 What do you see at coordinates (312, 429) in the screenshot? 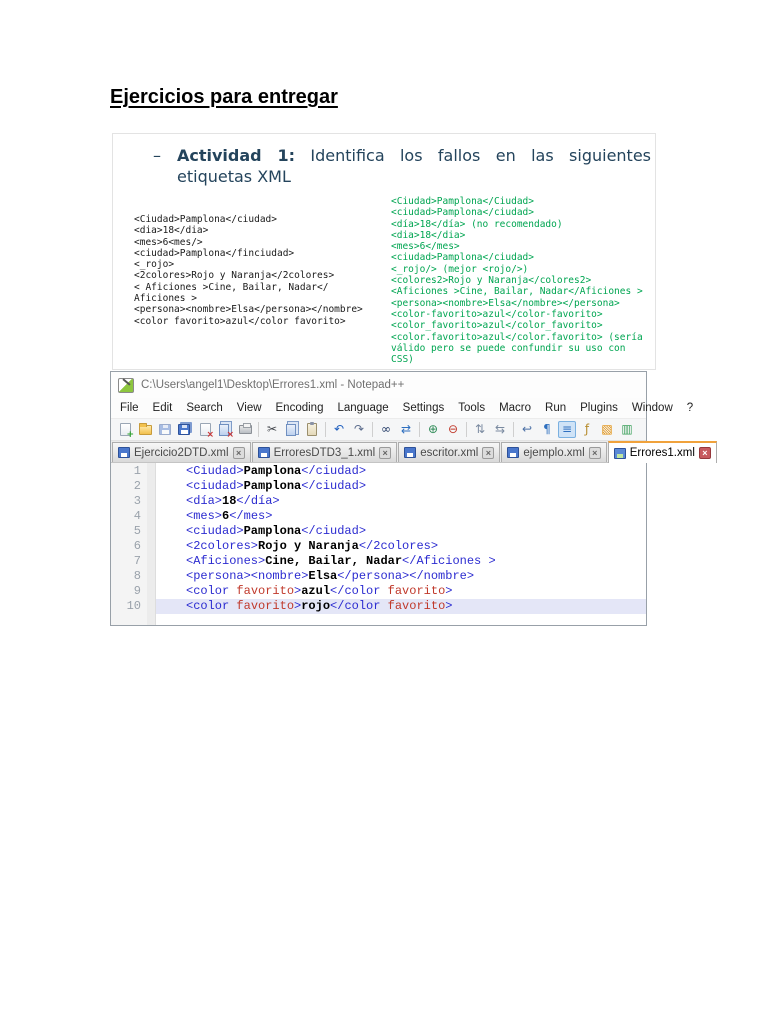
I see `paste-icon` at bounding box center [312, 429].